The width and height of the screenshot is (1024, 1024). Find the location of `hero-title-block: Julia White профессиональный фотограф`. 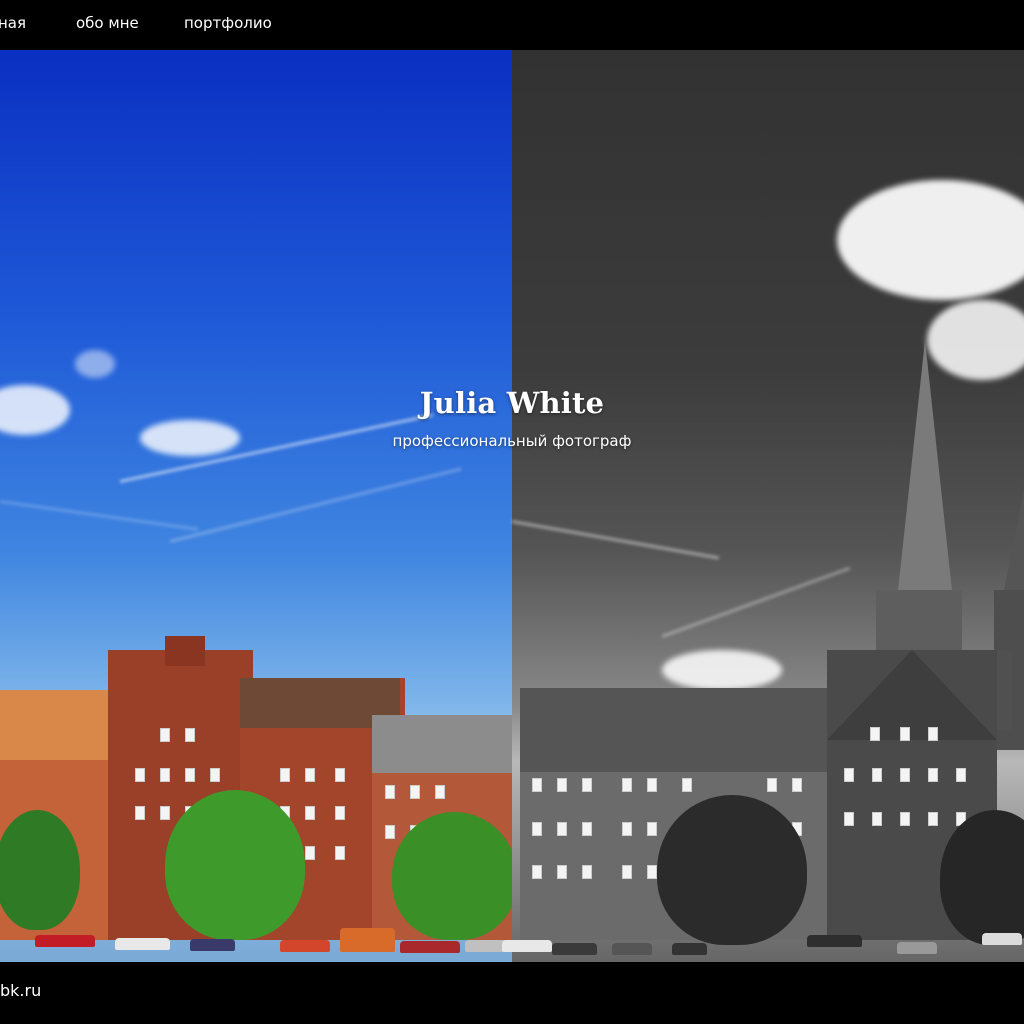

hero-title-block: Julia White профессиональный фотограф is located at coordinates (512, 418).